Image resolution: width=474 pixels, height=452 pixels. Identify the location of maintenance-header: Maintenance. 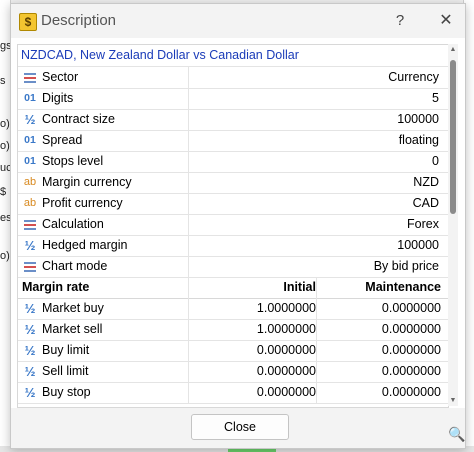
(403, 287).